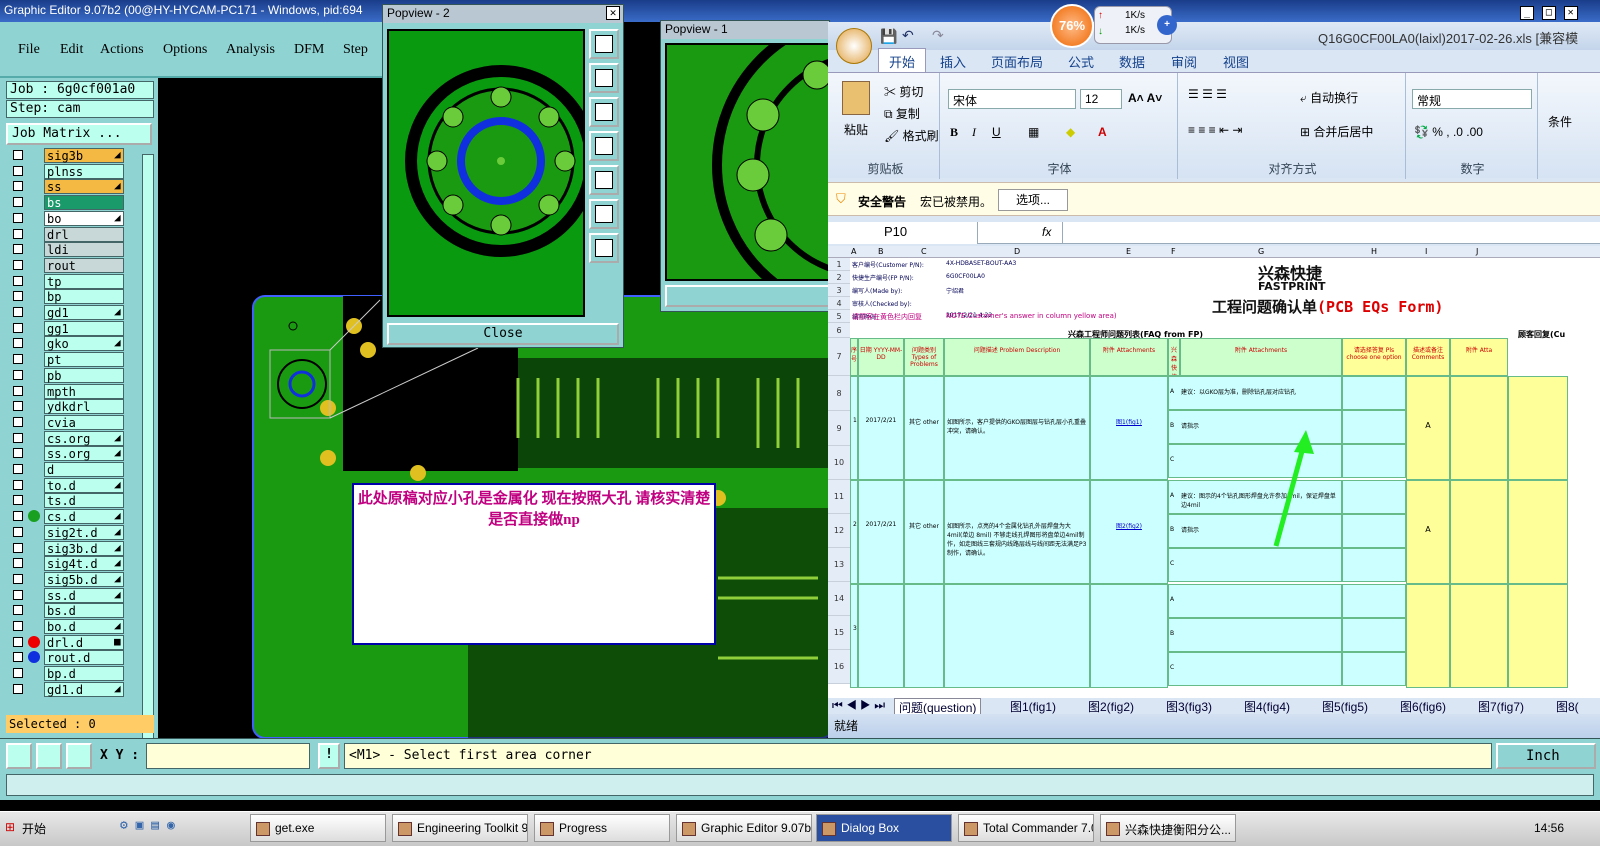 This screenshot has height=846, width=1600. What do you see at coordinates (84, 281) in the screenshot?
I see `layer-name: tp` at bounding box center [84, 281].